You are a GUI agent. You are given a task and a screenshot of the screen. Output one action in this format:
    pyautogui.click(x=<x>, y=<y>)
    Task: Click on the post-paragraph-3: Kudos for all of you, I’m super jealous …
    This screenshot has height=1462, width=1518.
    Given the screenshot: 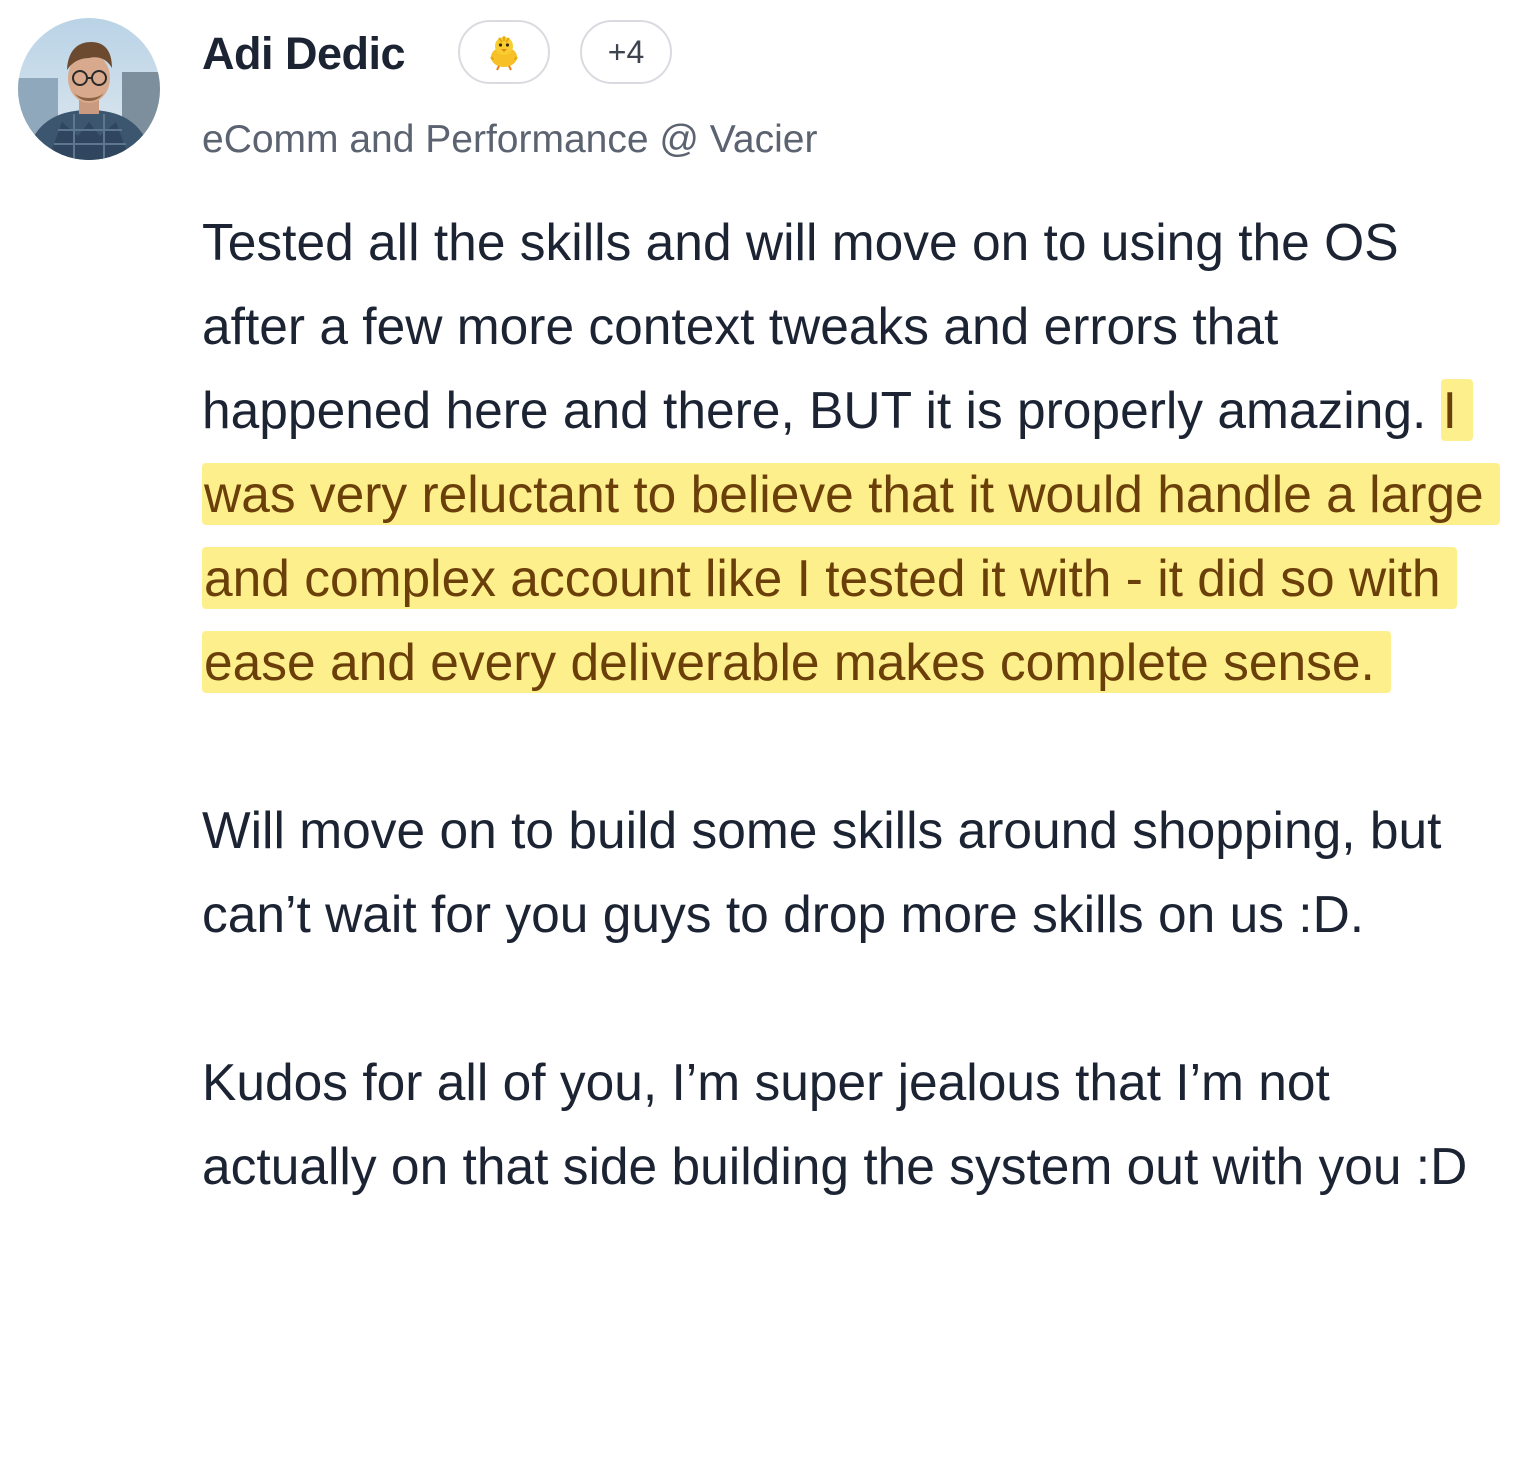 What is the action you would take?
    pyautogui.click(x=835, y=1124)
    